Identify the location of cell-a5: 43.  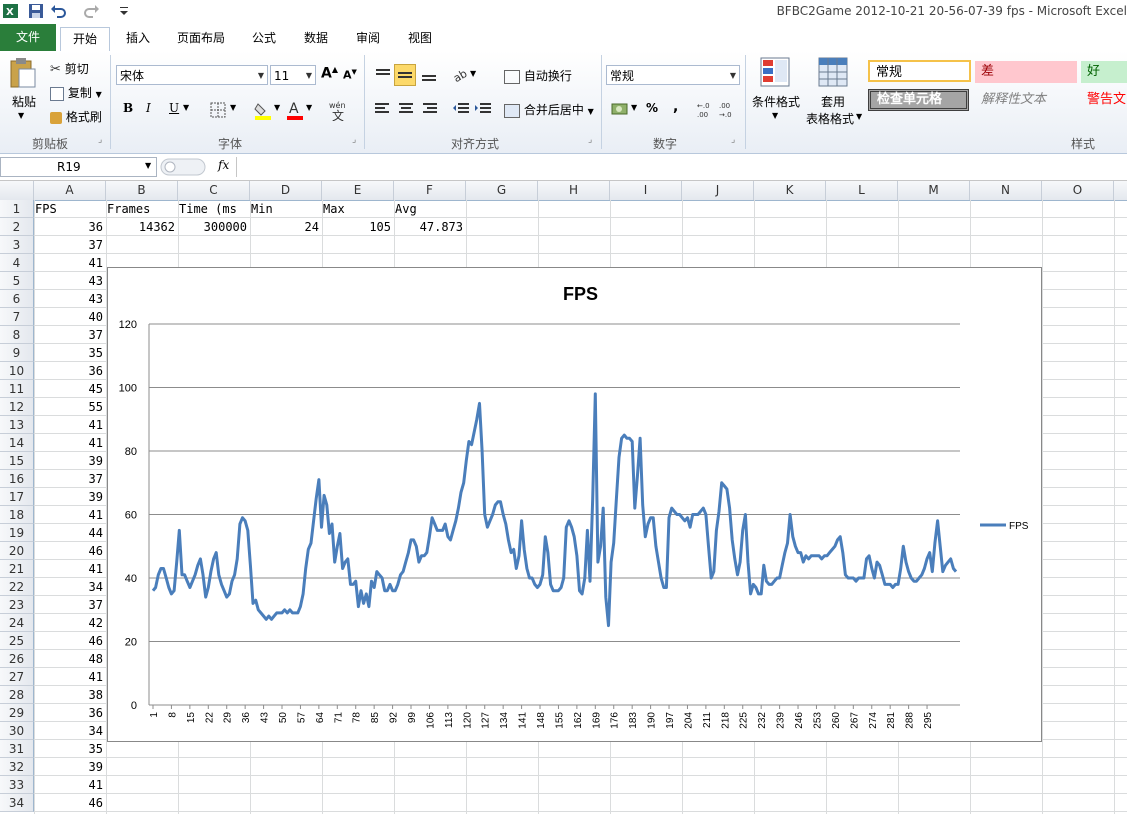
(69, 281).